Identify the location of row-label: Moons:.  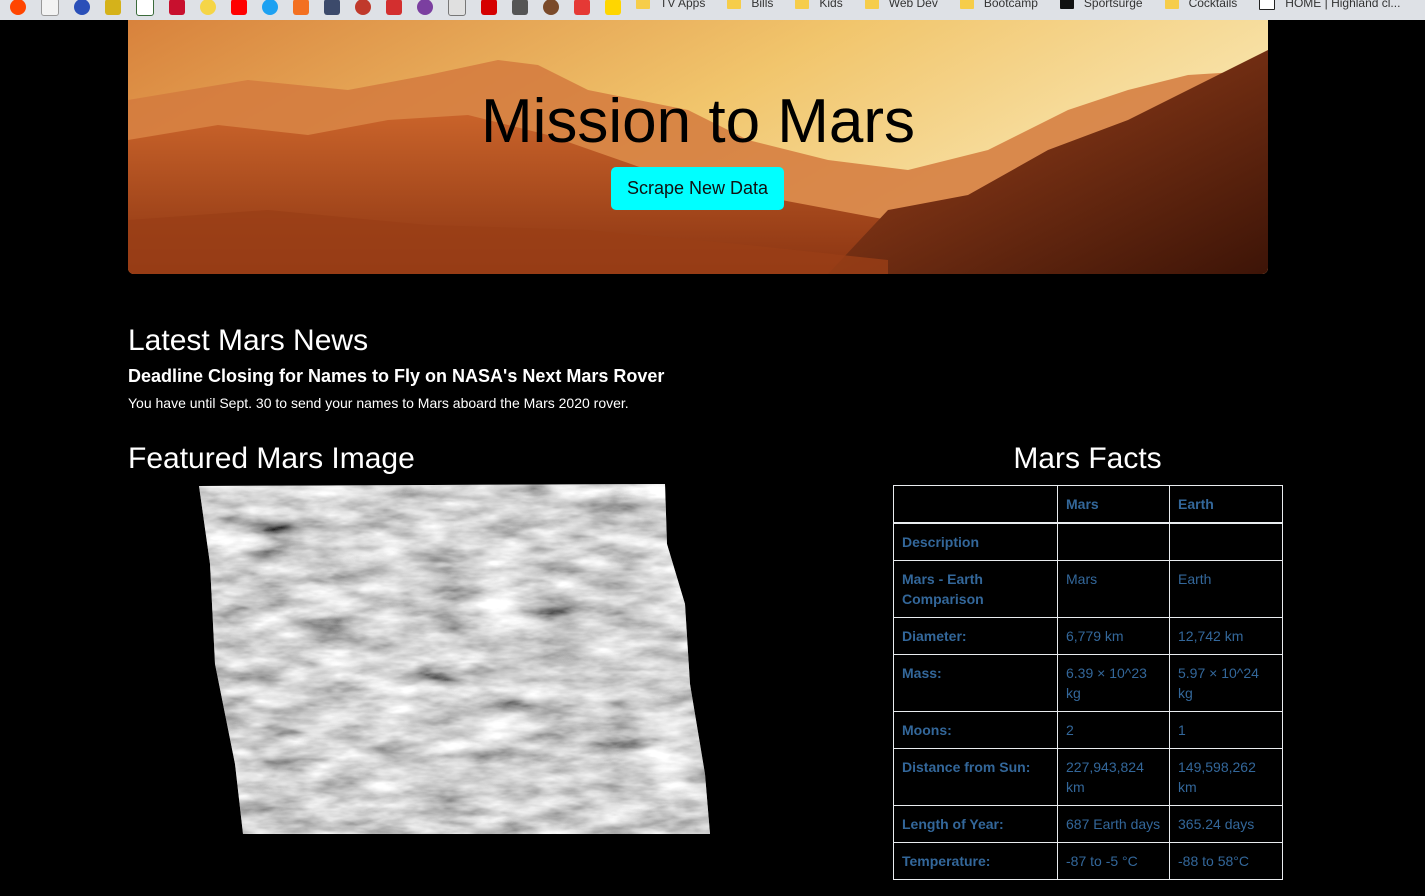
(975, 730).